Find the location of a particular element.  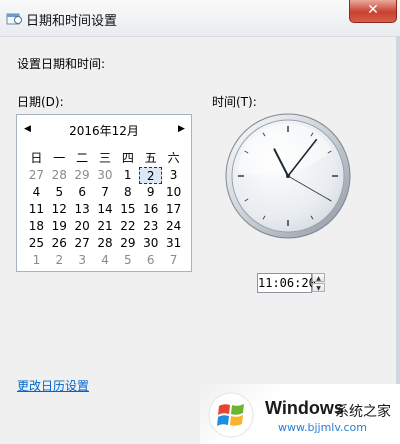

calendar-day: 19 is located at coordinates (59, 226).